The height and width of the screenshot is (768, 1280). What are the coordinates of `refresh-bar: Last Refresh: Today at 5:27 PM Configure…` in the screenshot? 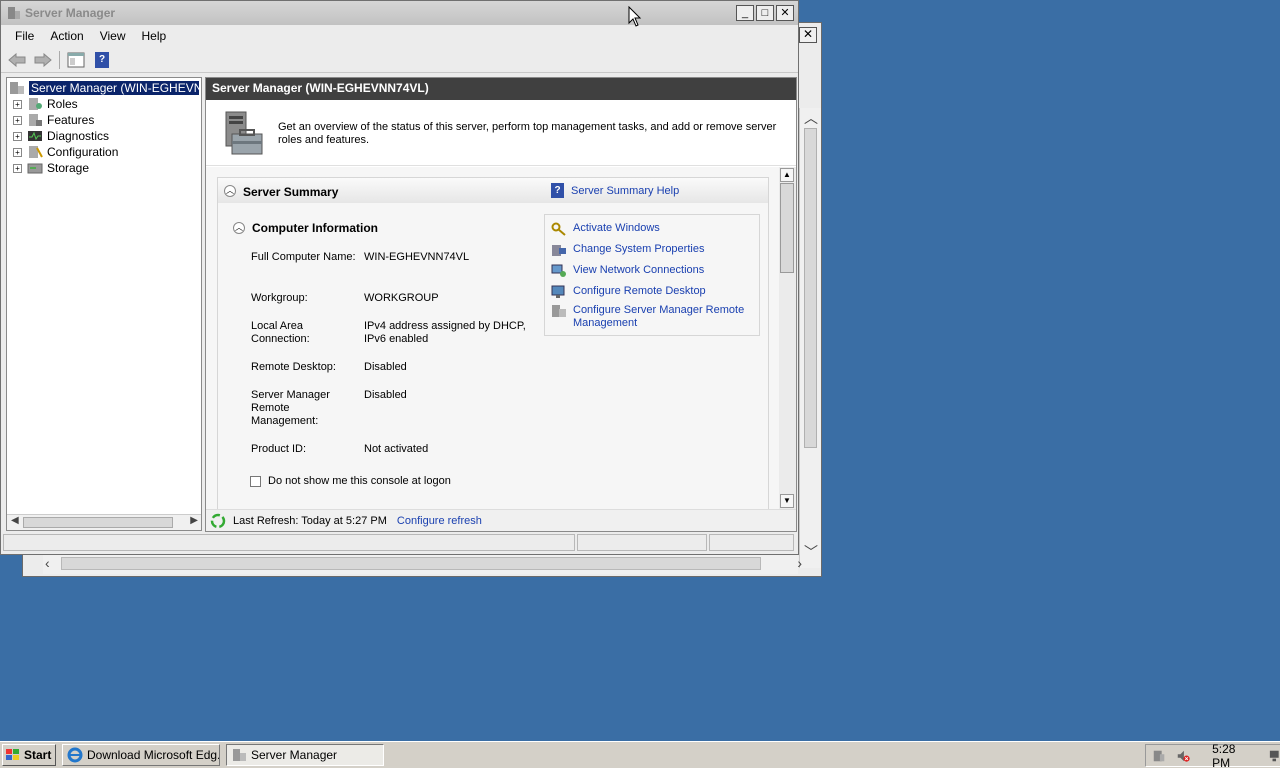 It's located at (501, 520).